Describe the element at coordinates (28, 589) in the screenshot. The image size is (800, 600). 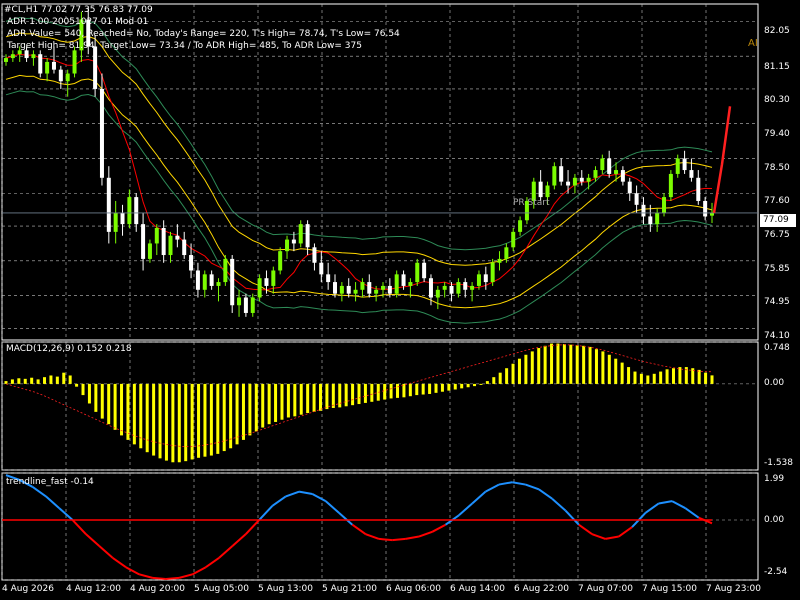
I see `time-tick: 4 Aug 2026` at that location.